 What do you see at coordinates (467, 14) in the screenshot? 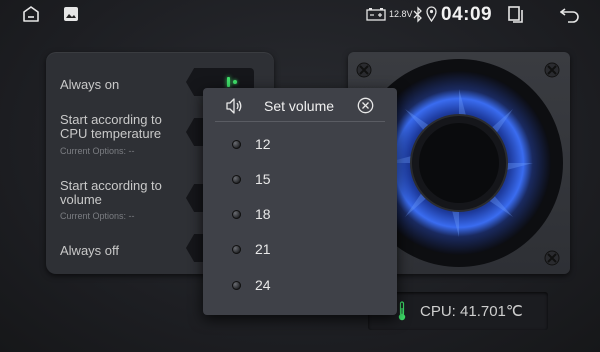
I see `clock-time: 04:09` at bounding box center [467, 14].